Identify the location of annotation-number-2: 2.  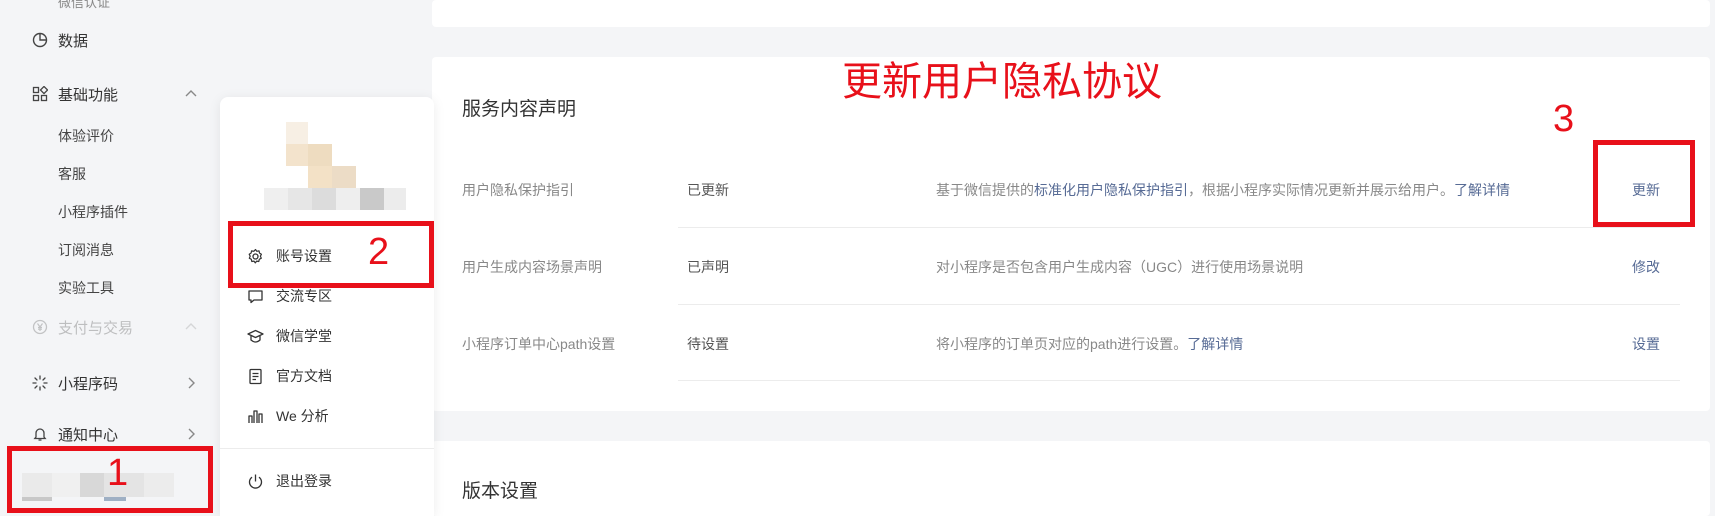
(379, 252).